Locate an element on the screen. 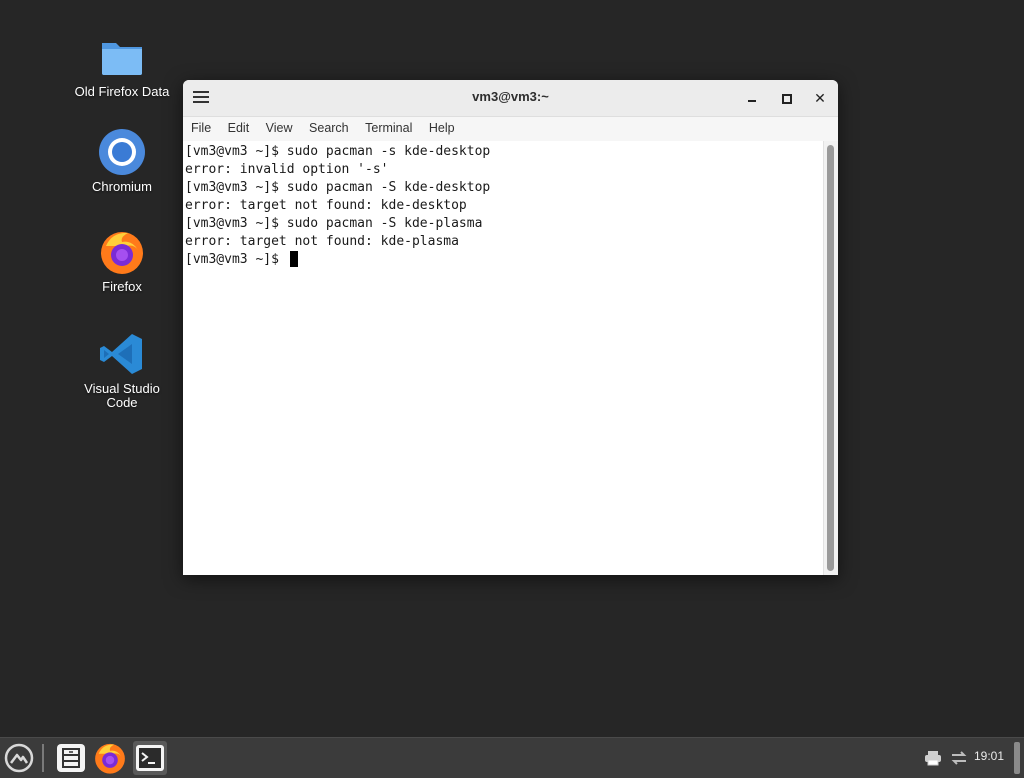 The image size is (1024, 778). scrollbar-thumb is located at coordinates (830, 358).